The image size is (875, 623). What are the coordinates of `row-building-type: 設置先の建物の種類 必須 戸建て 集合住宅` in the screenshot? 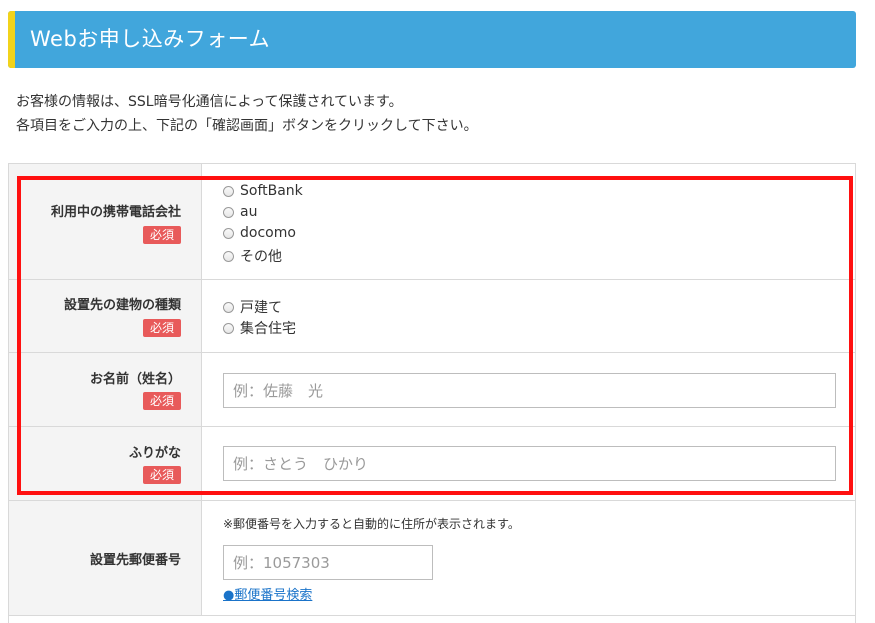 It's located at (432, 316).